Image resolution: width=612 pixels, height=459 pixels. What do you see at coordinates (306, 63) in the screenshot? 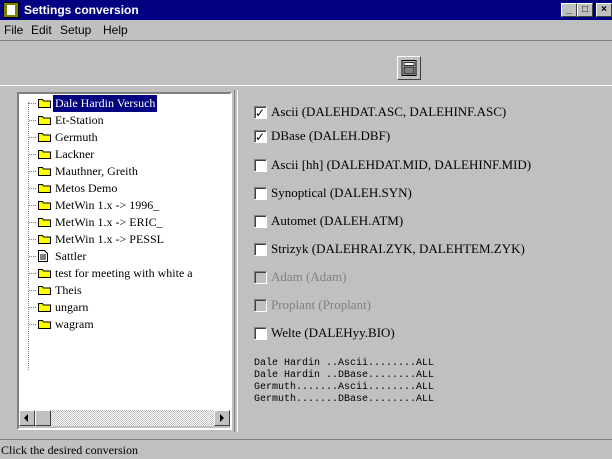
I see `toolbar` at bounding box center [306, 63].